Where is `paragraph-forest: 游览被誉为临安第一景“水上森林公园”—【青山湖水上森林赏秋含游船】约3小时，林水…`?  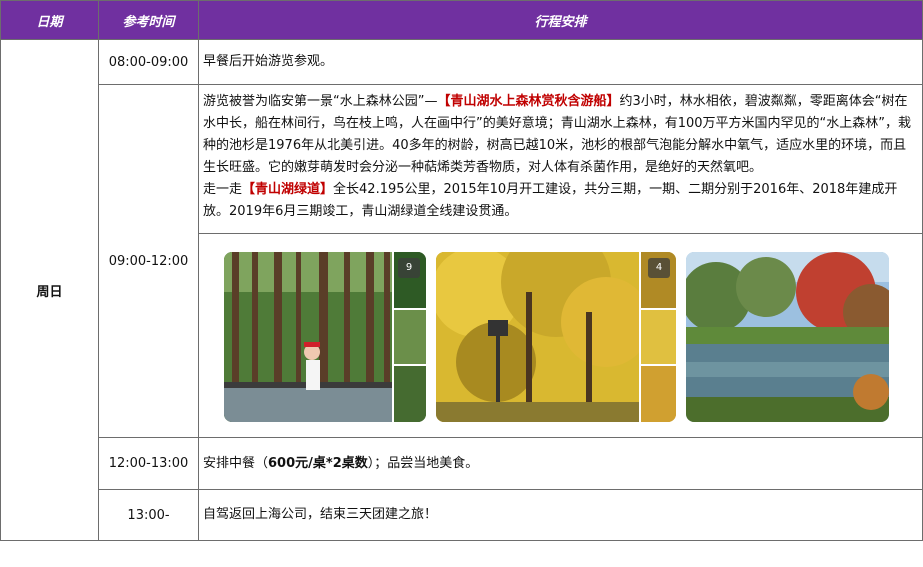
paragraph-forest: 游览被誉为临安第一景“水上森林公园”—【青山湖水上森林赏秋含游船】约3小时，林水… is located at coordinates (560, 135).